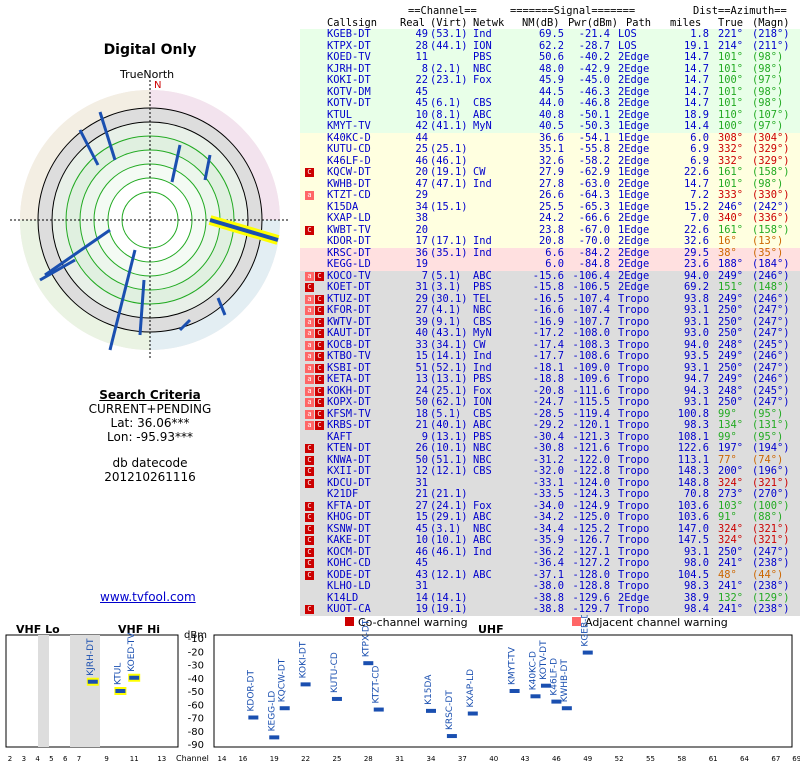 This screenshot has width=800, height=768. Describe the element at coordinates (771, 310) in the screenshot. I see `azimuth-magn: (247°)` at that location.